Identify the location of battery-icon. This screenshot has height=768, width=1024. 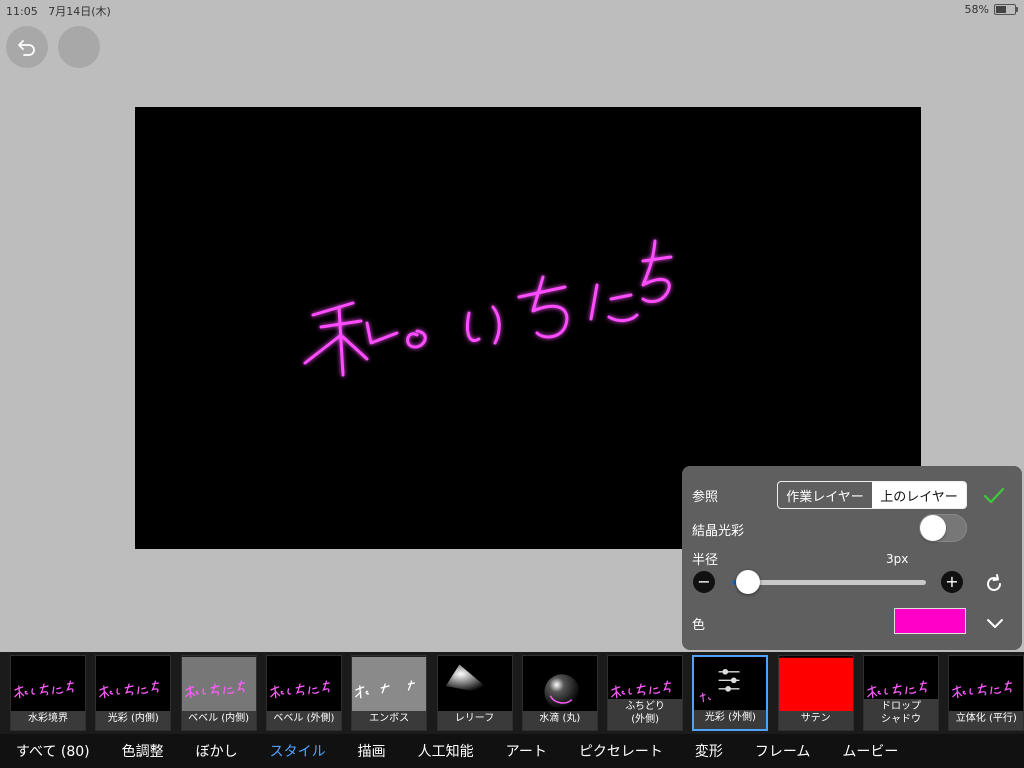
(1006, 9).